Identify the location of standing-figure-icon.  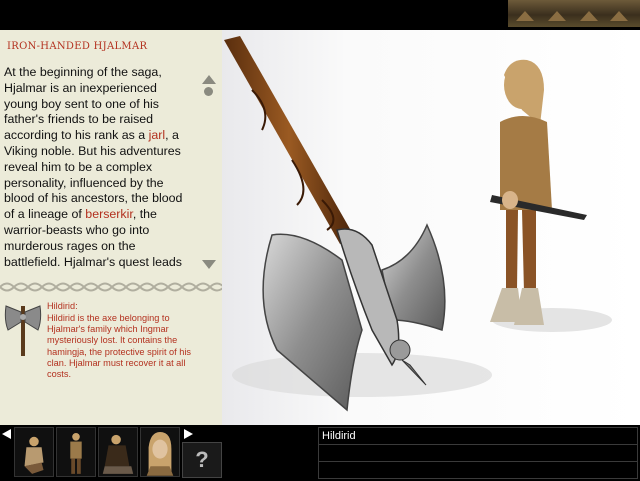
(76, 453).